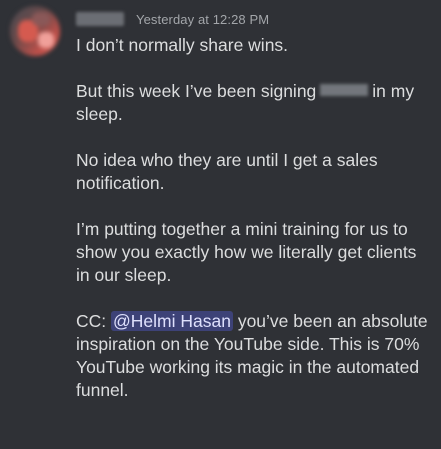  I want to click on timestamp: Yesterday at 12:28 PM, so click(202, 19).